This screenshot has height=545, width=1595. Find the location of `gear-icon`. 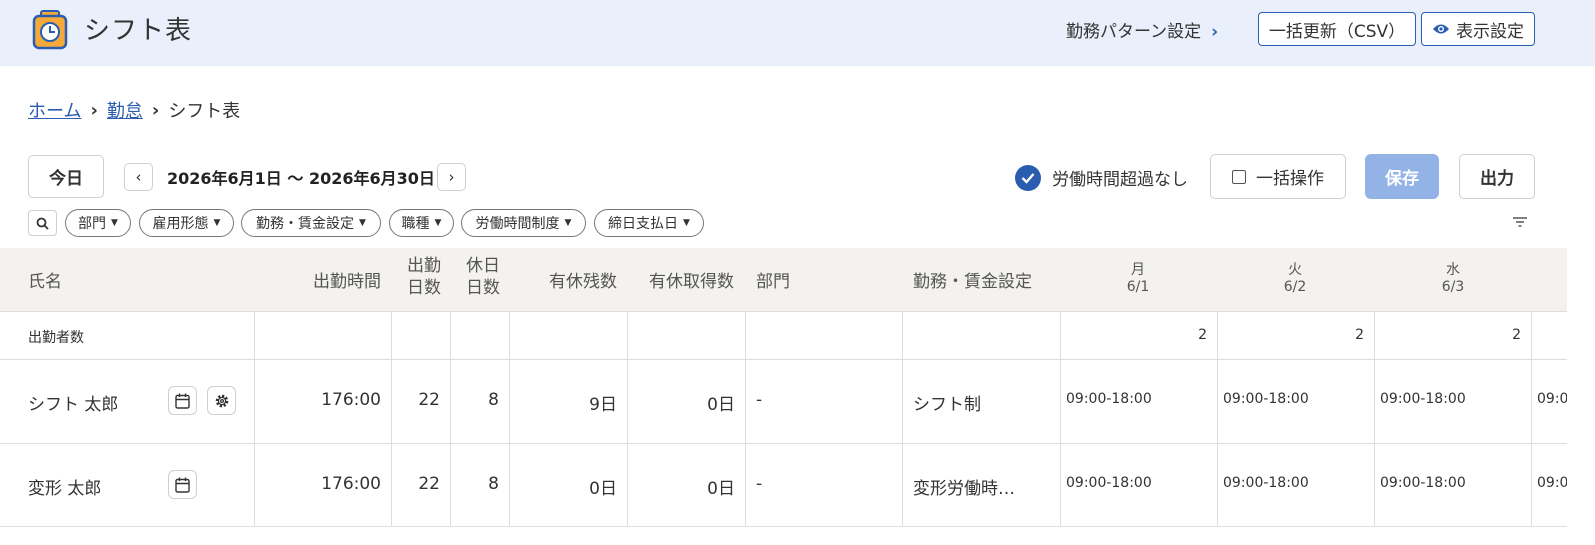

gear-icon is located at coordinates (221, 400).